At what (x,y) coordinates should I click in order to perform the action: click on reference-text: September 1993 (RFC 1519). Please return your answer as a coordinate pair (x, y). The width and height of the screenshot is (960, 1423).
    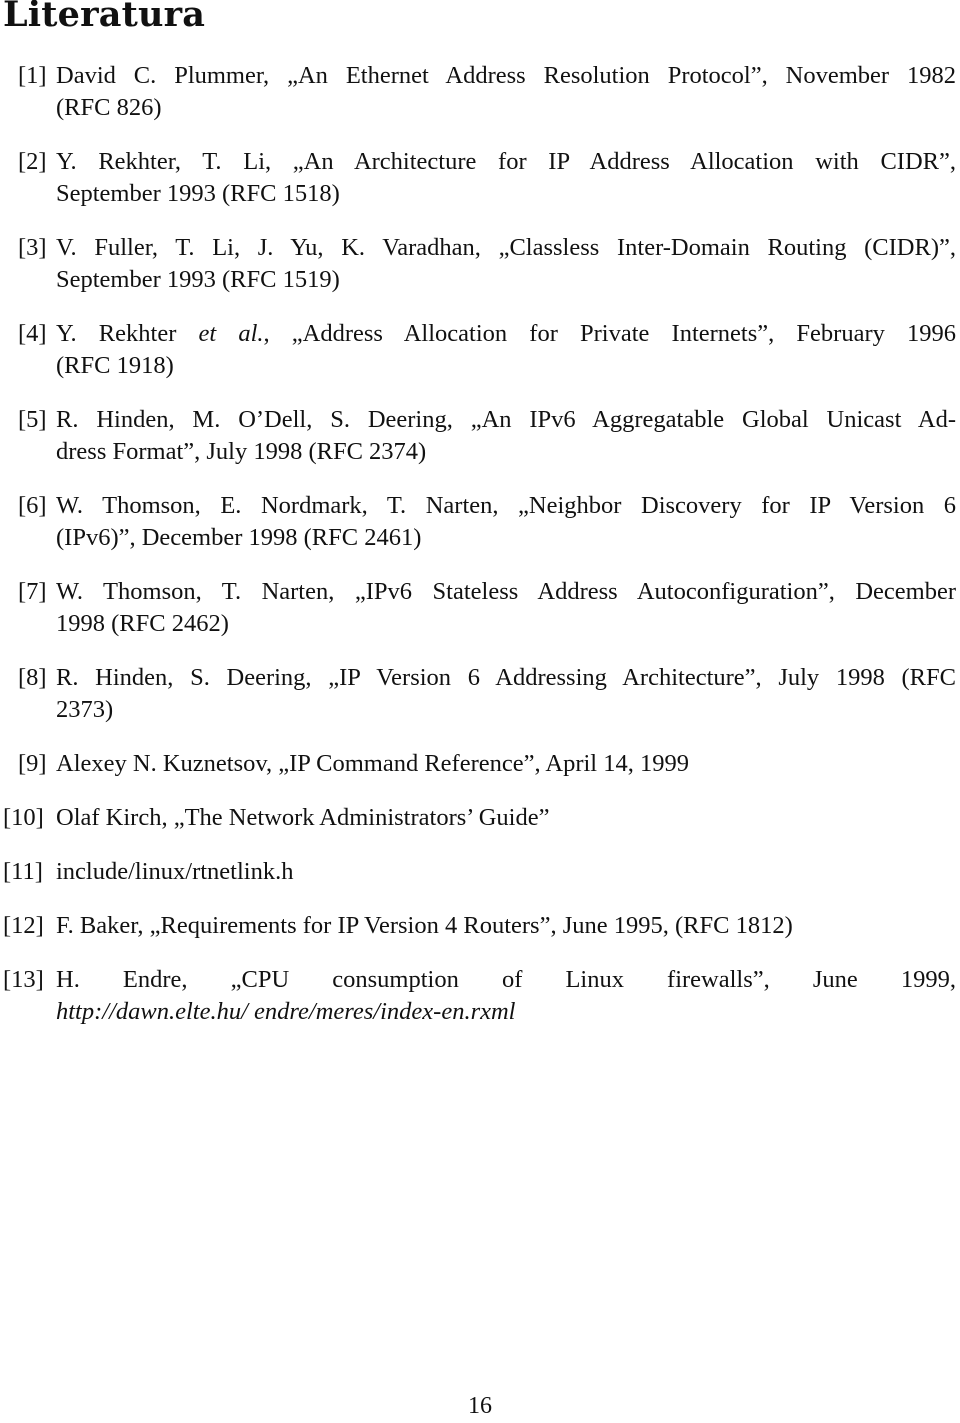
    Looking at the image, I should click on (198, 279).